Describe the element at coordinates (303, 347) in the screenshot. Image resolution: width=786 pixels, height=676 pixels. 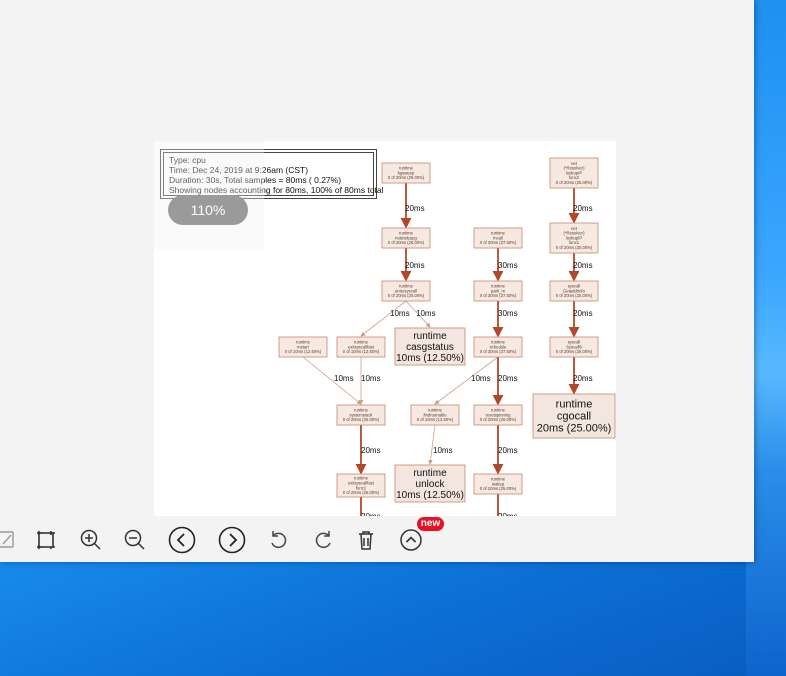
I see `graph-node: runtimemstart0 of 10ms (12.50%)` at that location.